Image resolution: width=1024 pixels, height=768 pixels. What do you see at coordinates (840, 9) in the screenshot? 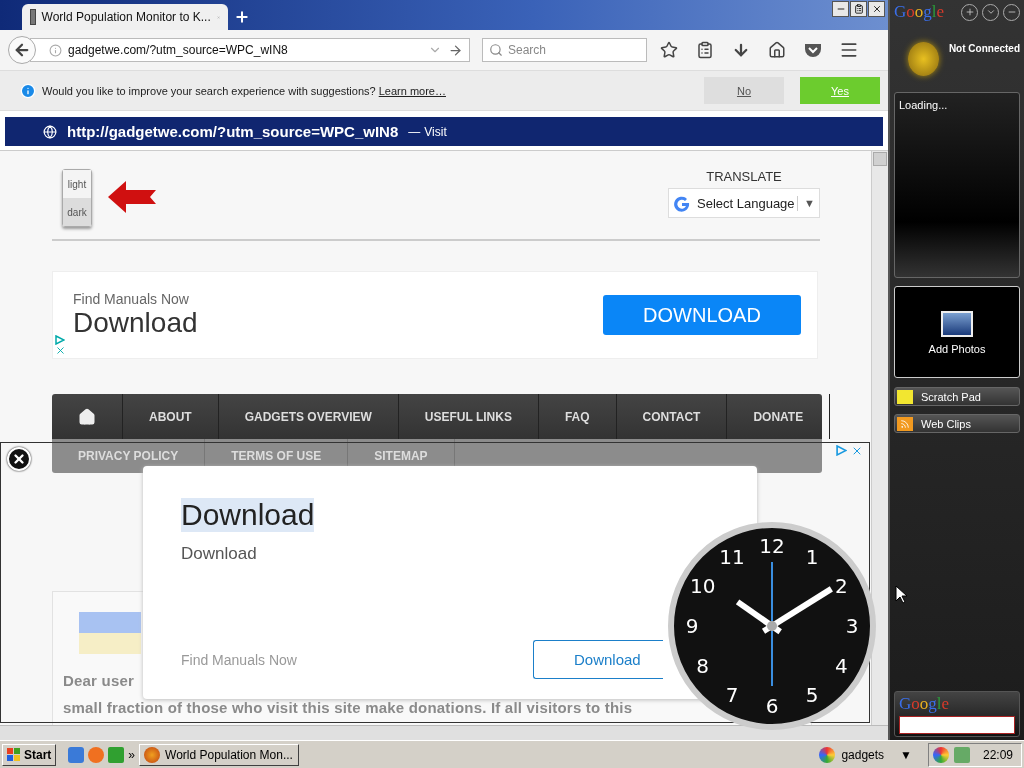
I see `minimize-button` at bounding box center [840, 9].